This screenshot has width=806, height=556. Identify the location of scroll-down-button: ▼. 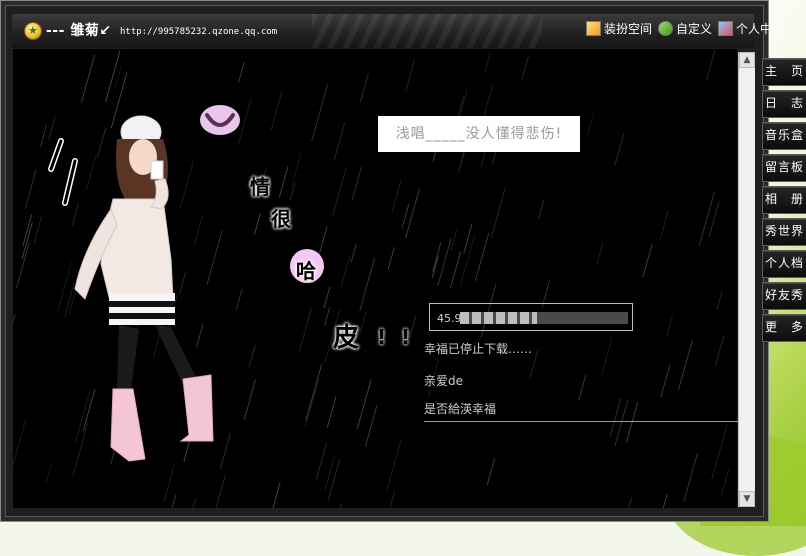
(747, 499).